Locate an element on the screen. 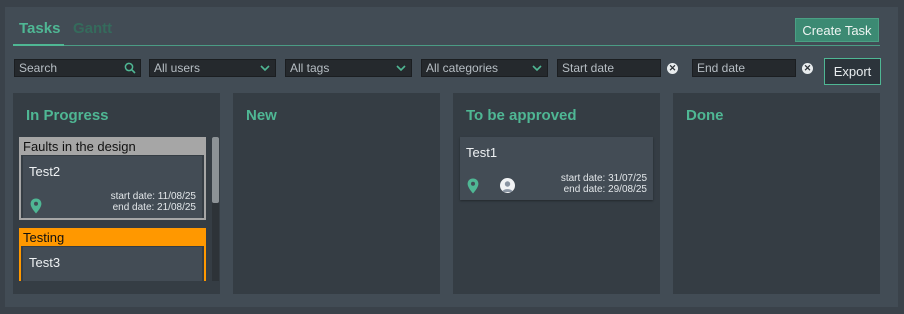 This screenshot has height=314, width=904. column-title: In Progress is located at coordinates (67, 115).